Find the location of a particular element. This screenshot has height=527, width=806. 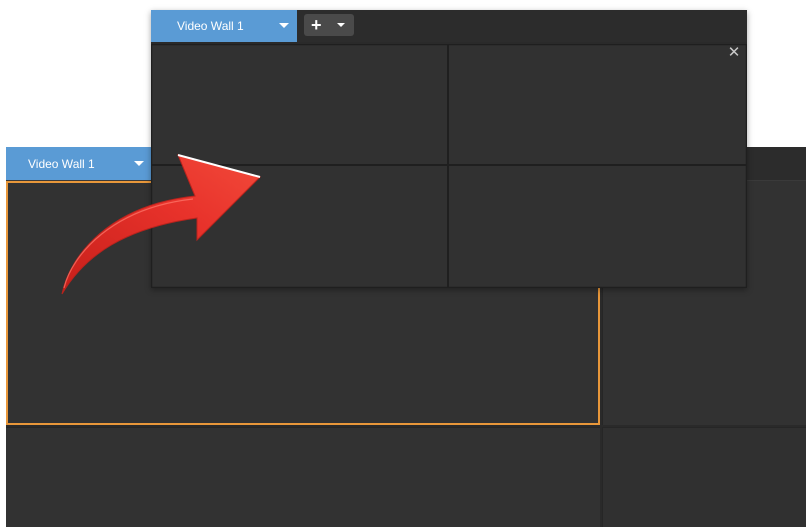

background-video-wall-tab: Video Wall 1 is located at coordinates (78, 163).